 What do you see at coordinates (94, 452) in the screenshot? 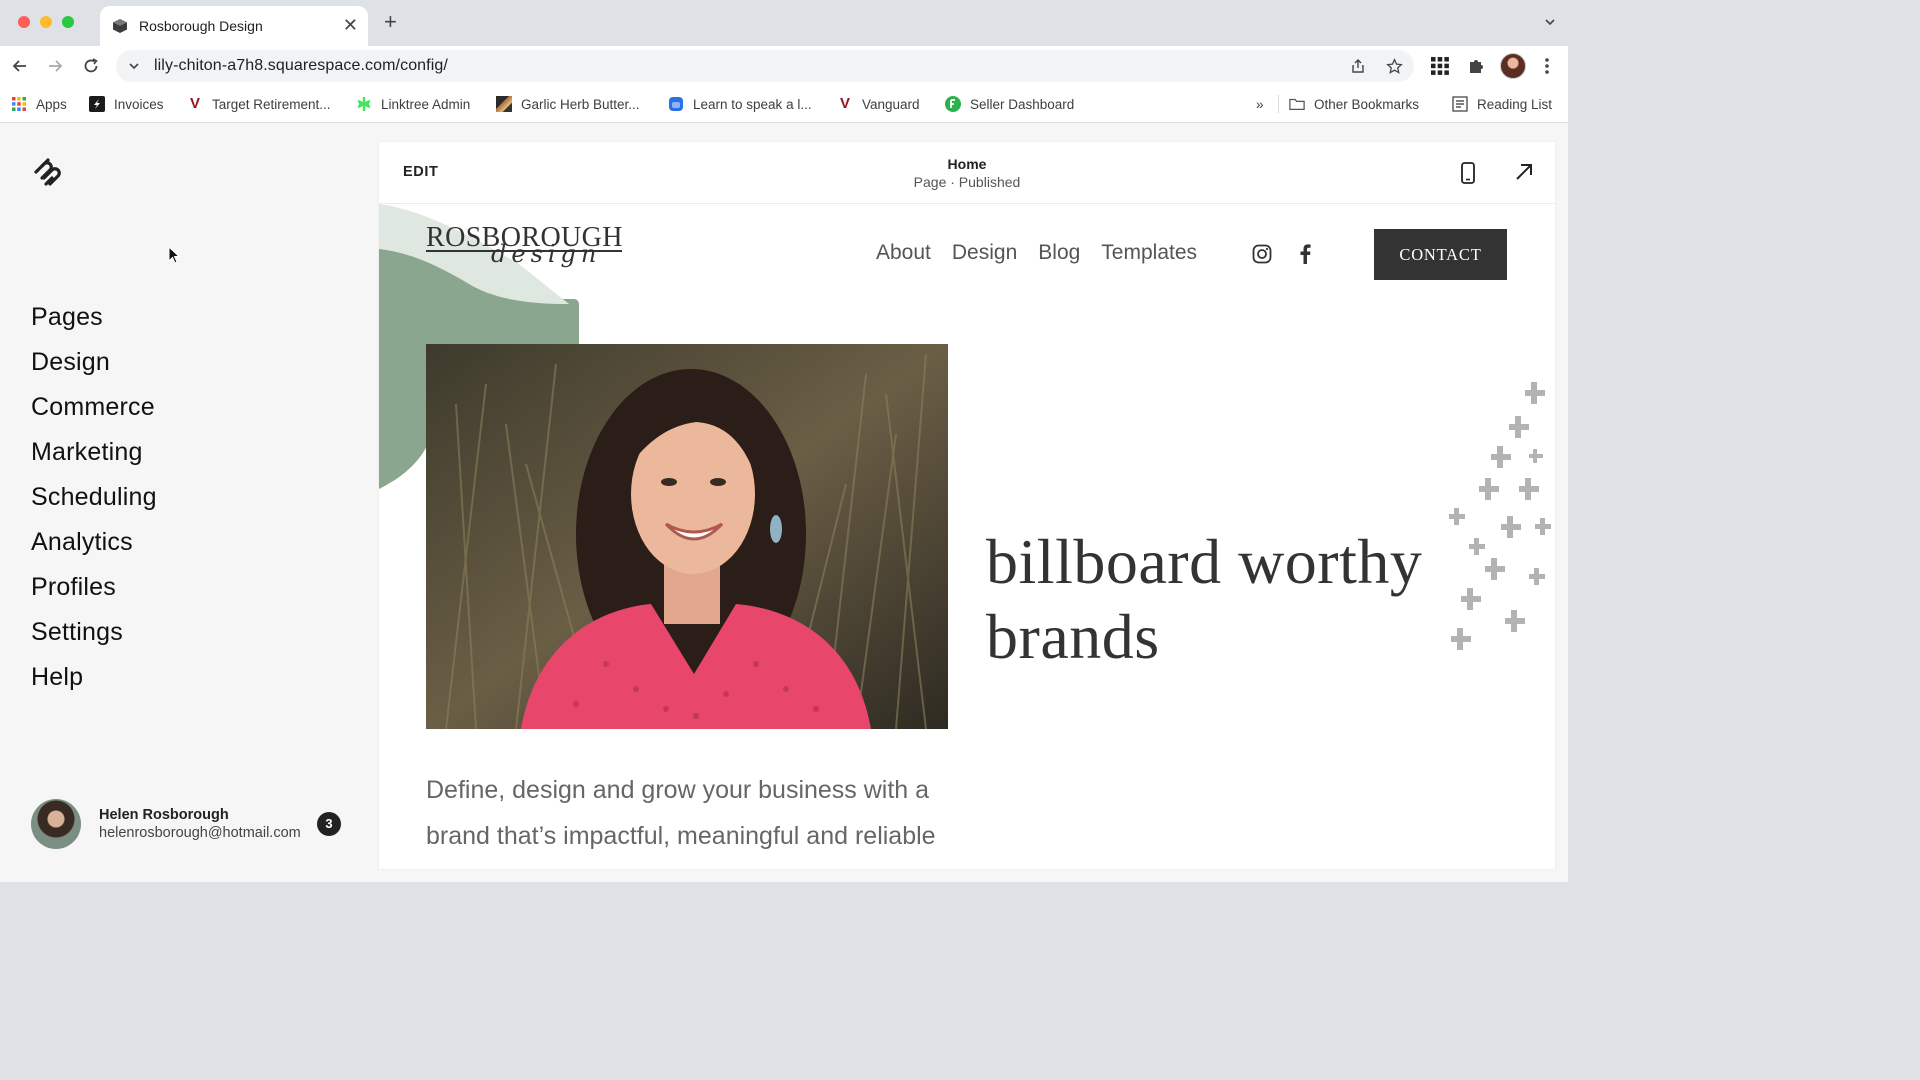
I see `sidebar-item-marketing: Marketing` at bounding box center [94, 452].